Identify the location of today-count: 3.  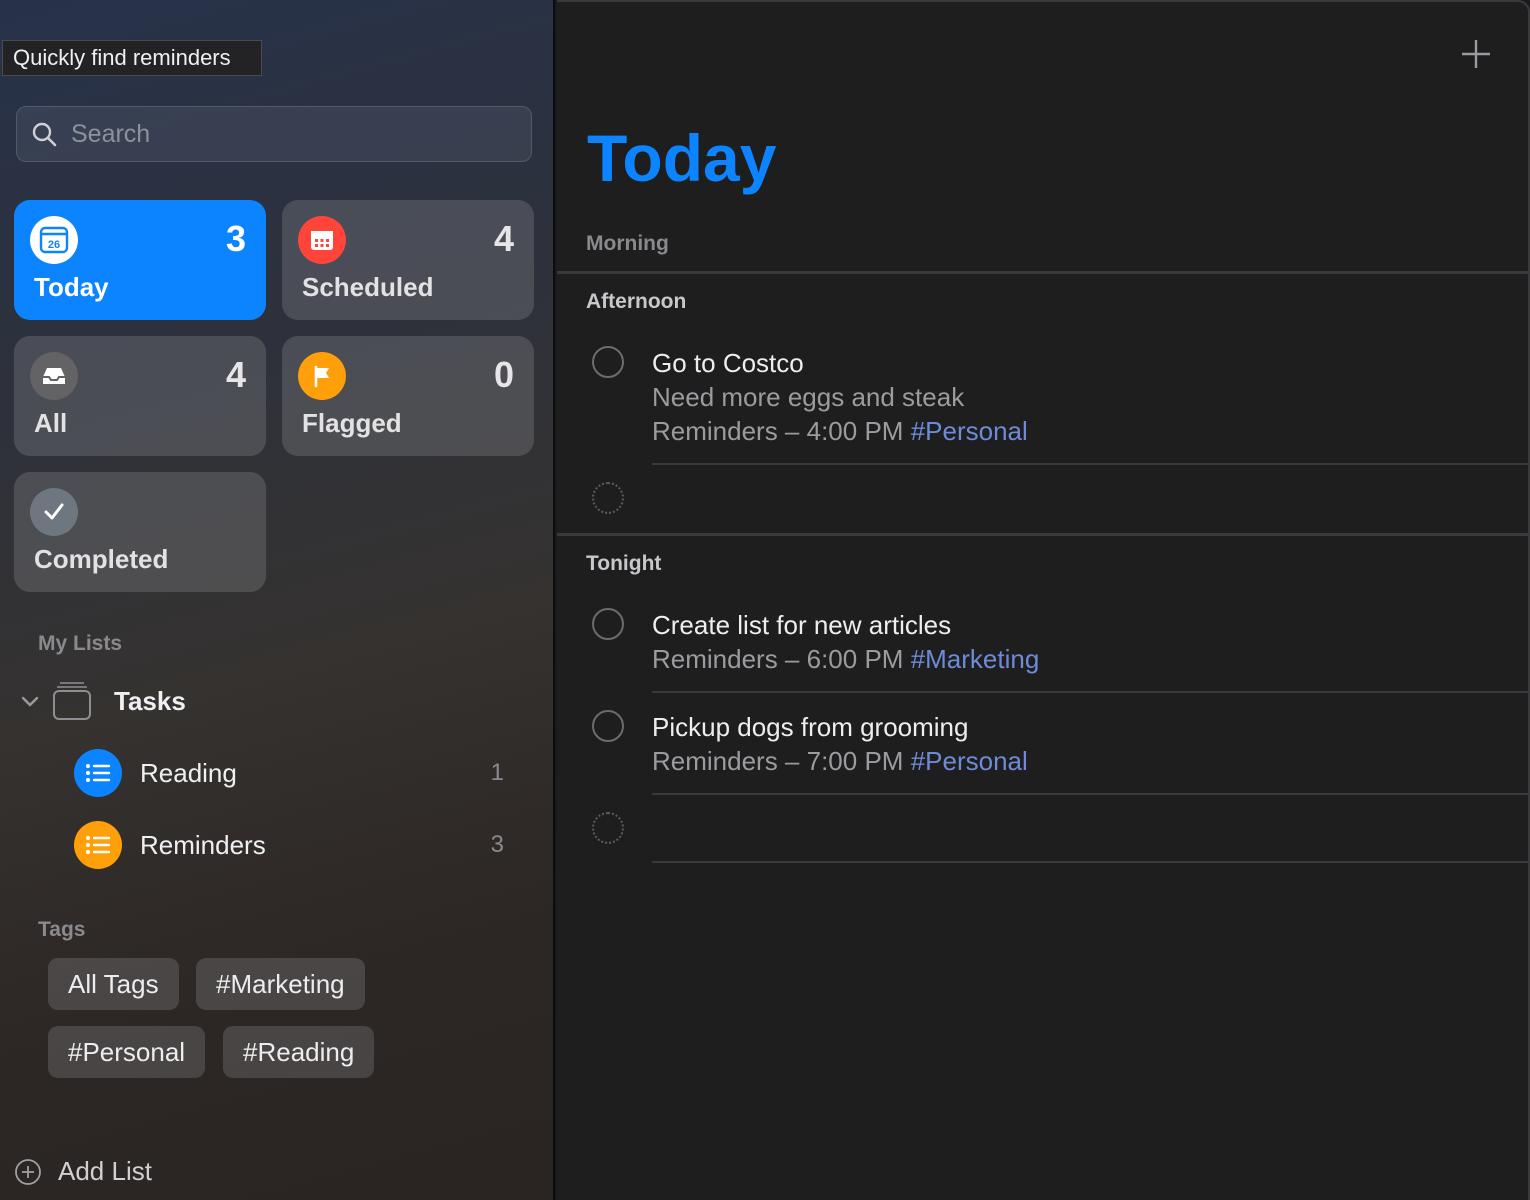
(235, 238).